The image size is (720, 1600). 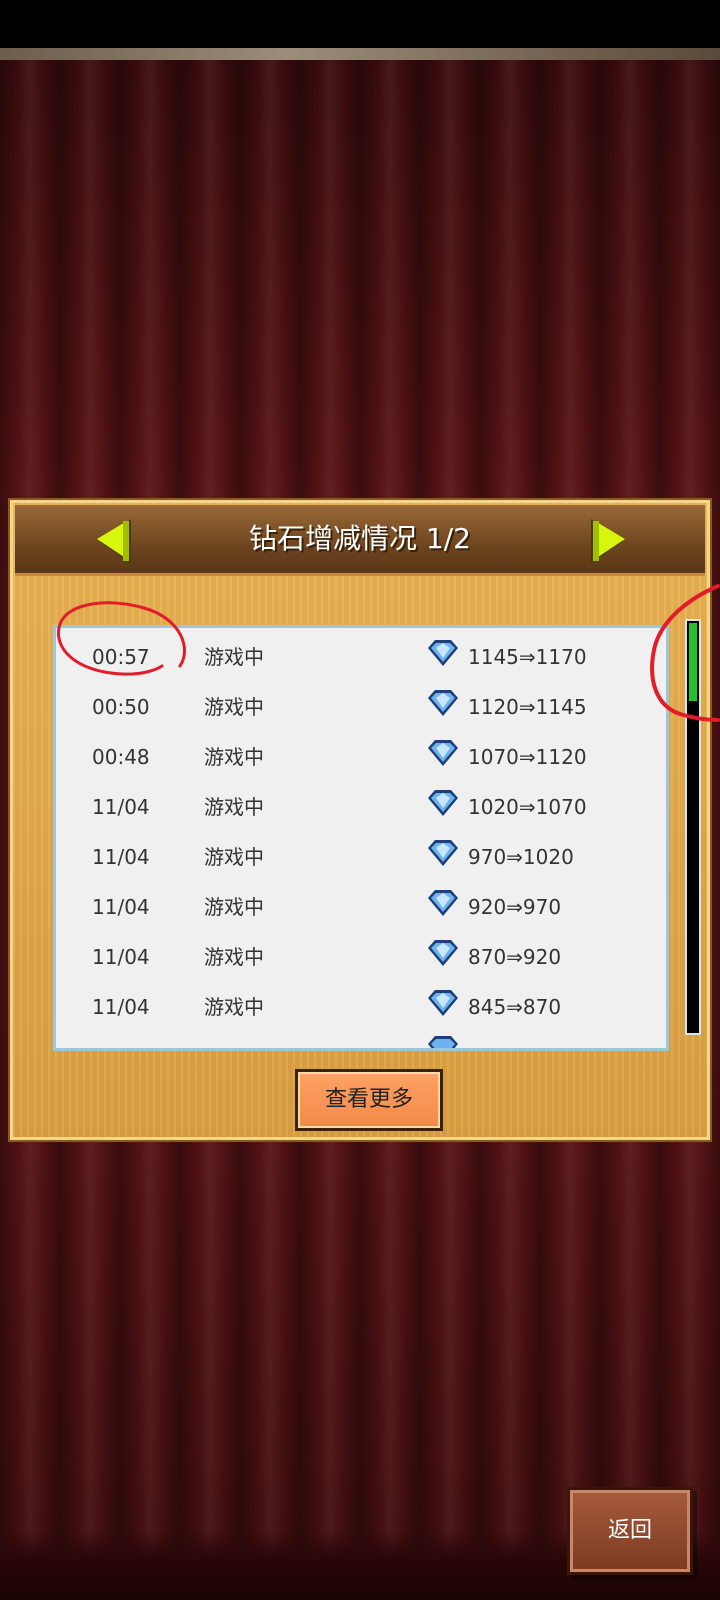 I want to click on entry-change: 870⇒920, so click(x=515, y=957).